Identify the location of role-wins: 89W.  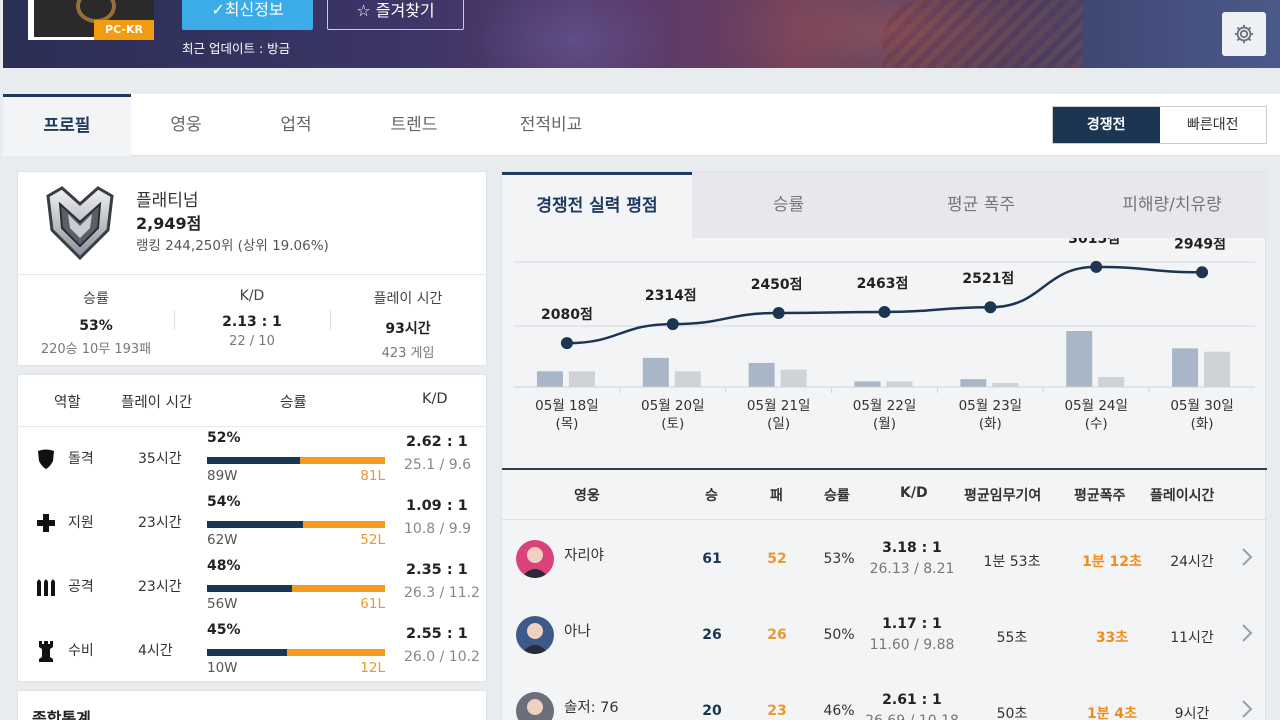
(222, 476).